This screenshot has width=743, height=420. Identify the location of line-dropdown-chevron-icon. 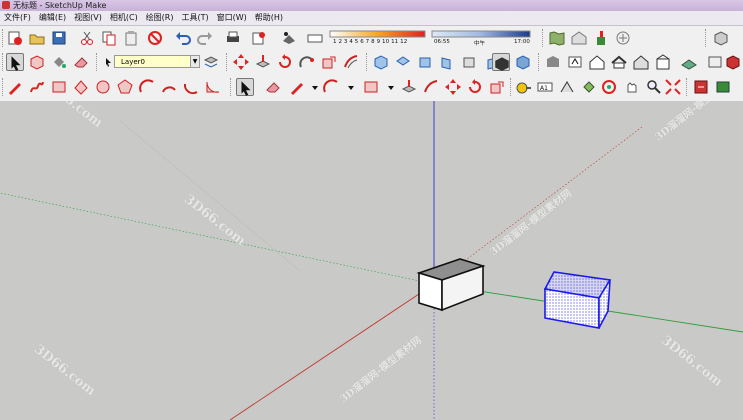
(312, 87).